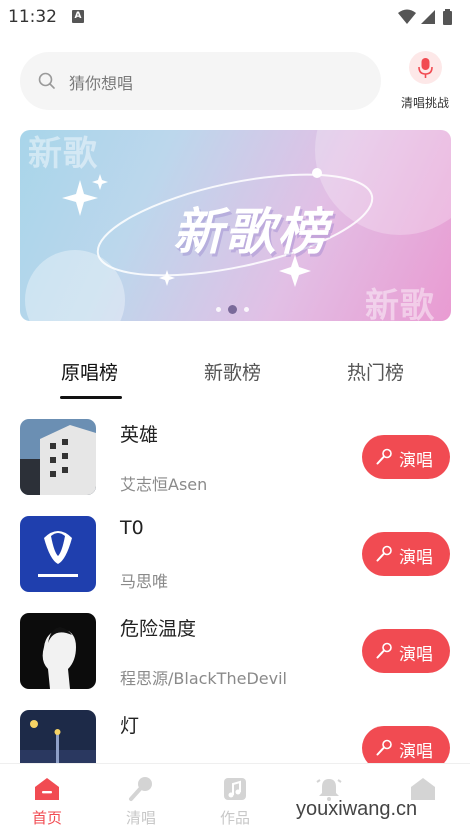  What do you see at coordinates (203, 678) in the screenshot?
I see `song-artist: 程思源/BlackTheDevil` at bounding box center [203, 678].